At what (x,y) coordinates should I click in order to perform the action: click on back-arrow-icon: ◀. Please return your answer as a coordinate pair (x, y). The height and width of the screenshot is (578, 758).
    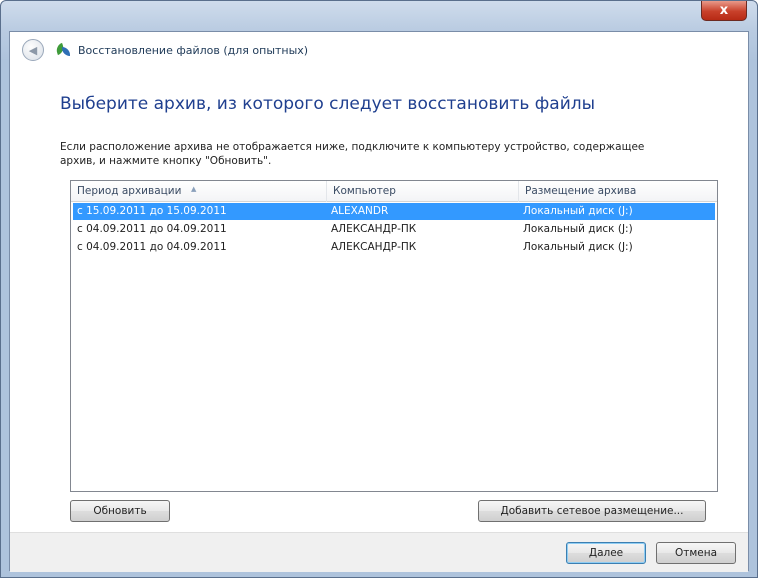
    Looking at the image, I should click on (33, 50).